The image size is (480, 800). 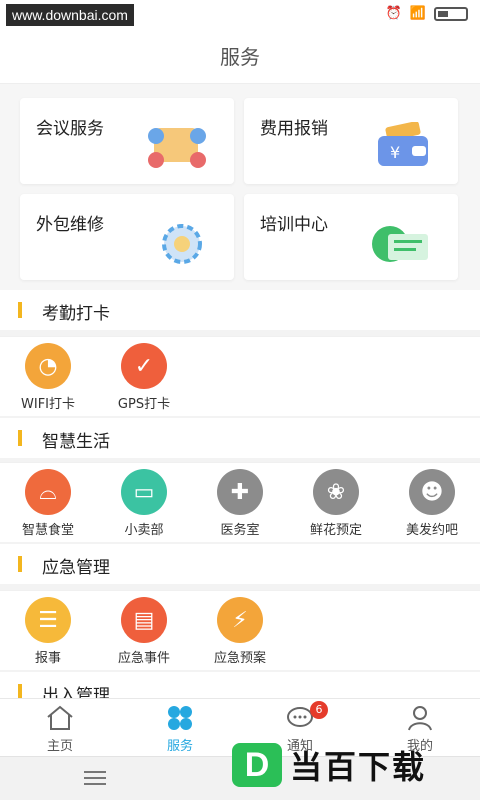 I want to click on tab-label: 主页, so click(x=59, y=746).